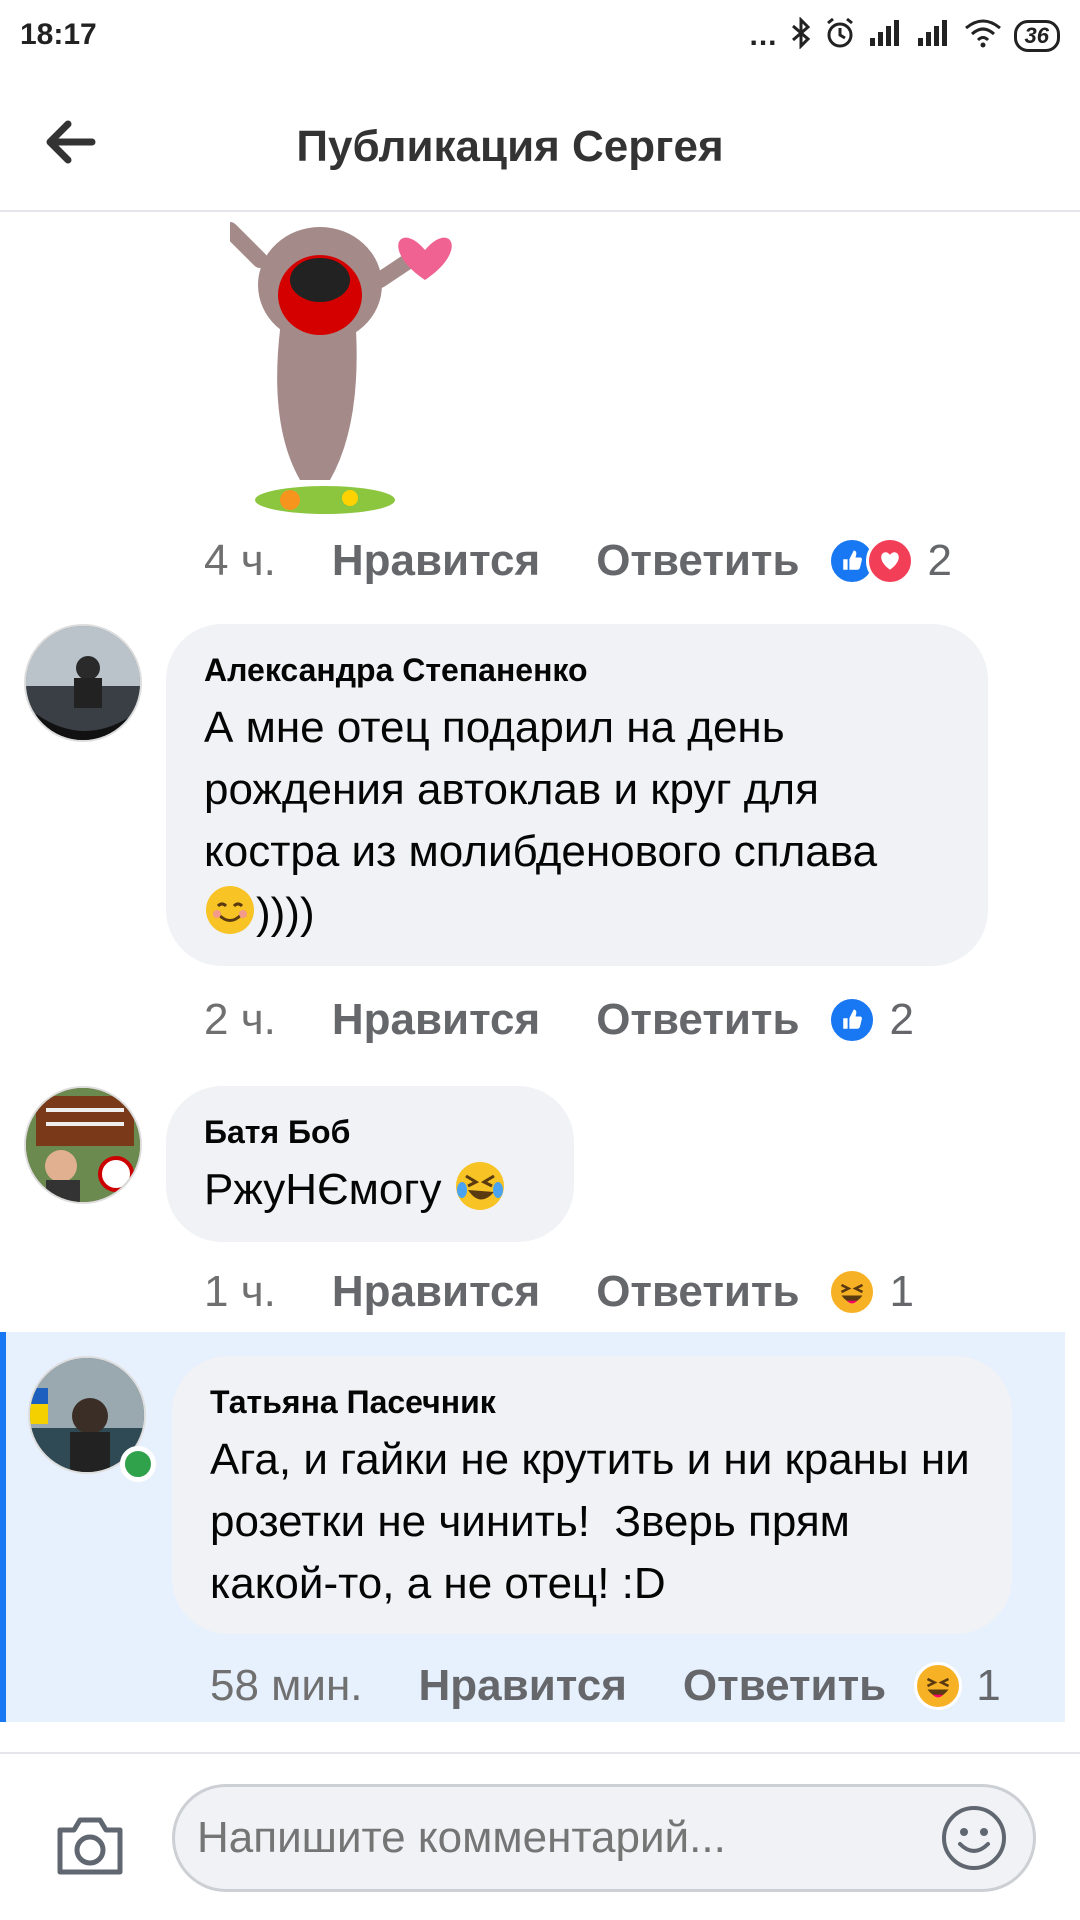 This screenshot has height=1920, width=1080. Describe the element at coordinates (578, 561) in the screenshot. I see `comment-meta: 4 ч. Нравится Ответить 2` at that location.